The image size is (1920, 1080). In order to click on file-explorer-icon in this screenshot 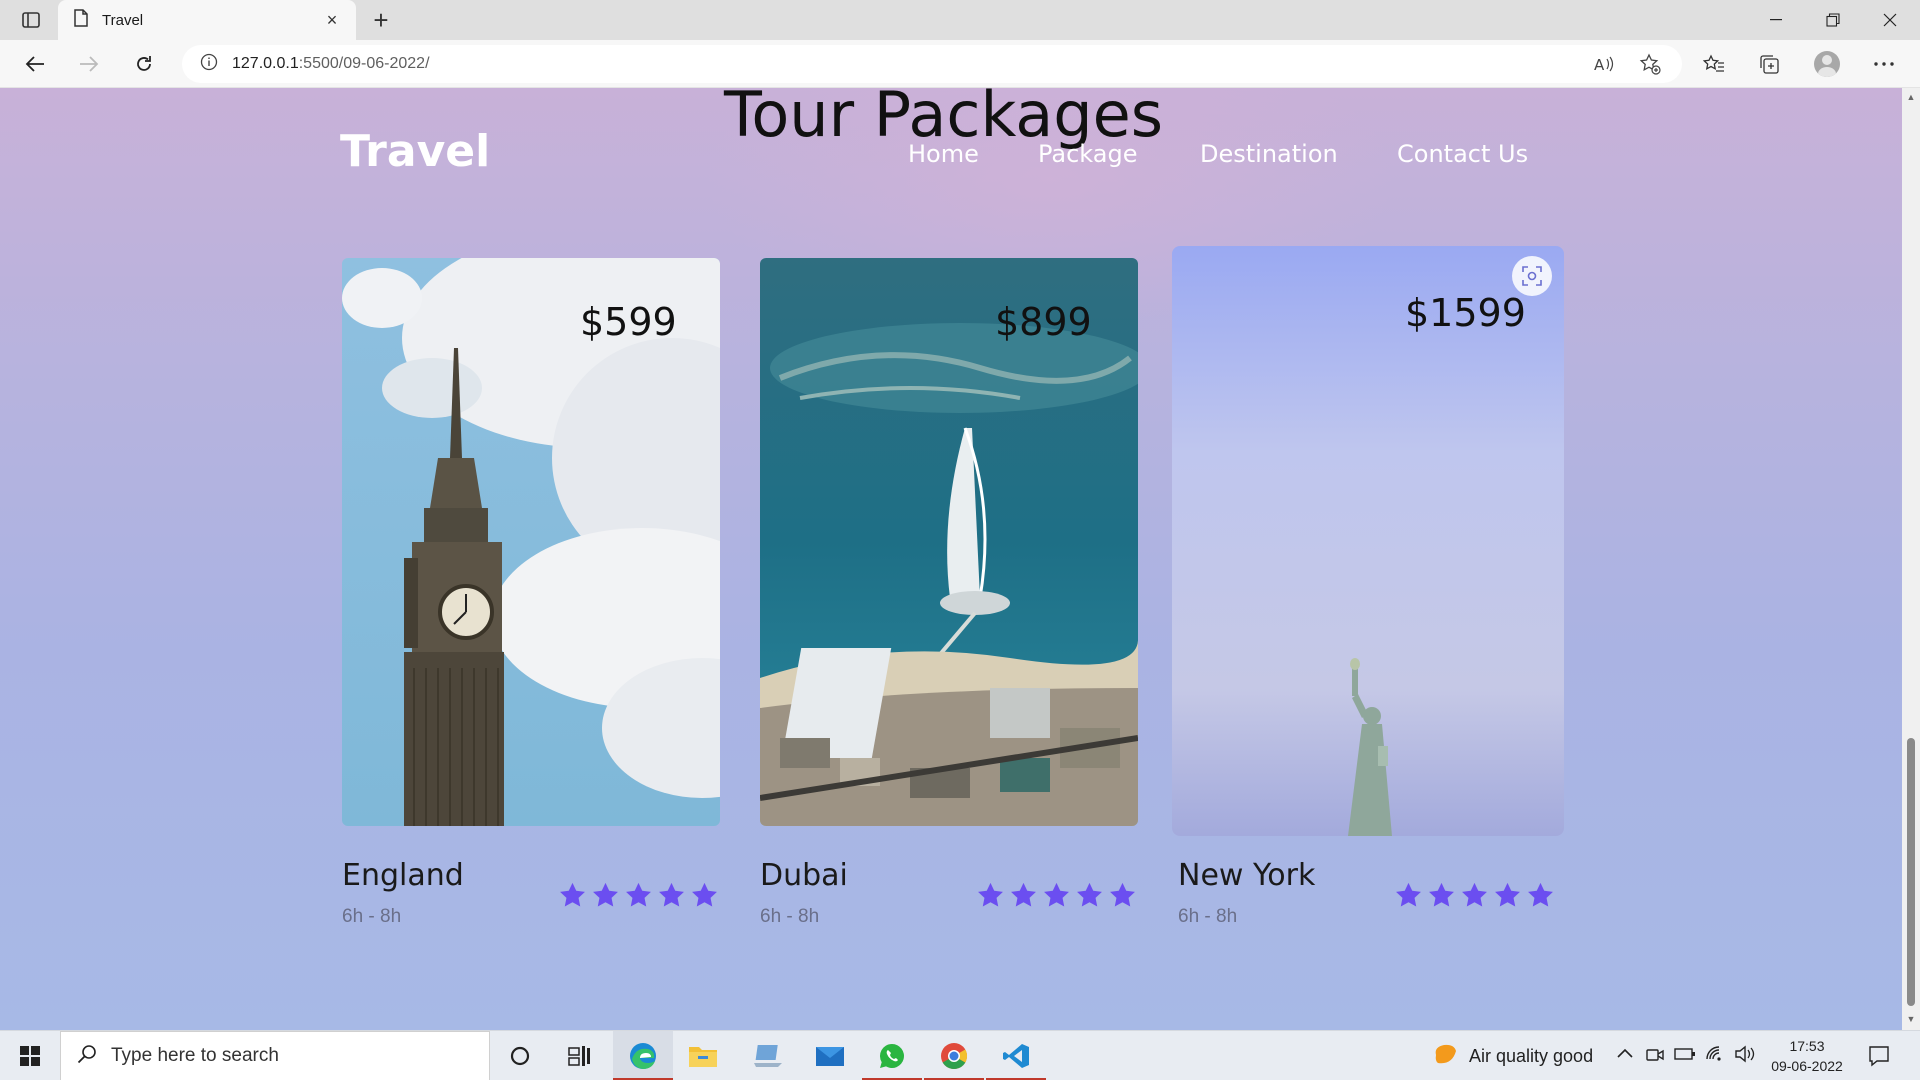, I will do `click(703, 1055)`.